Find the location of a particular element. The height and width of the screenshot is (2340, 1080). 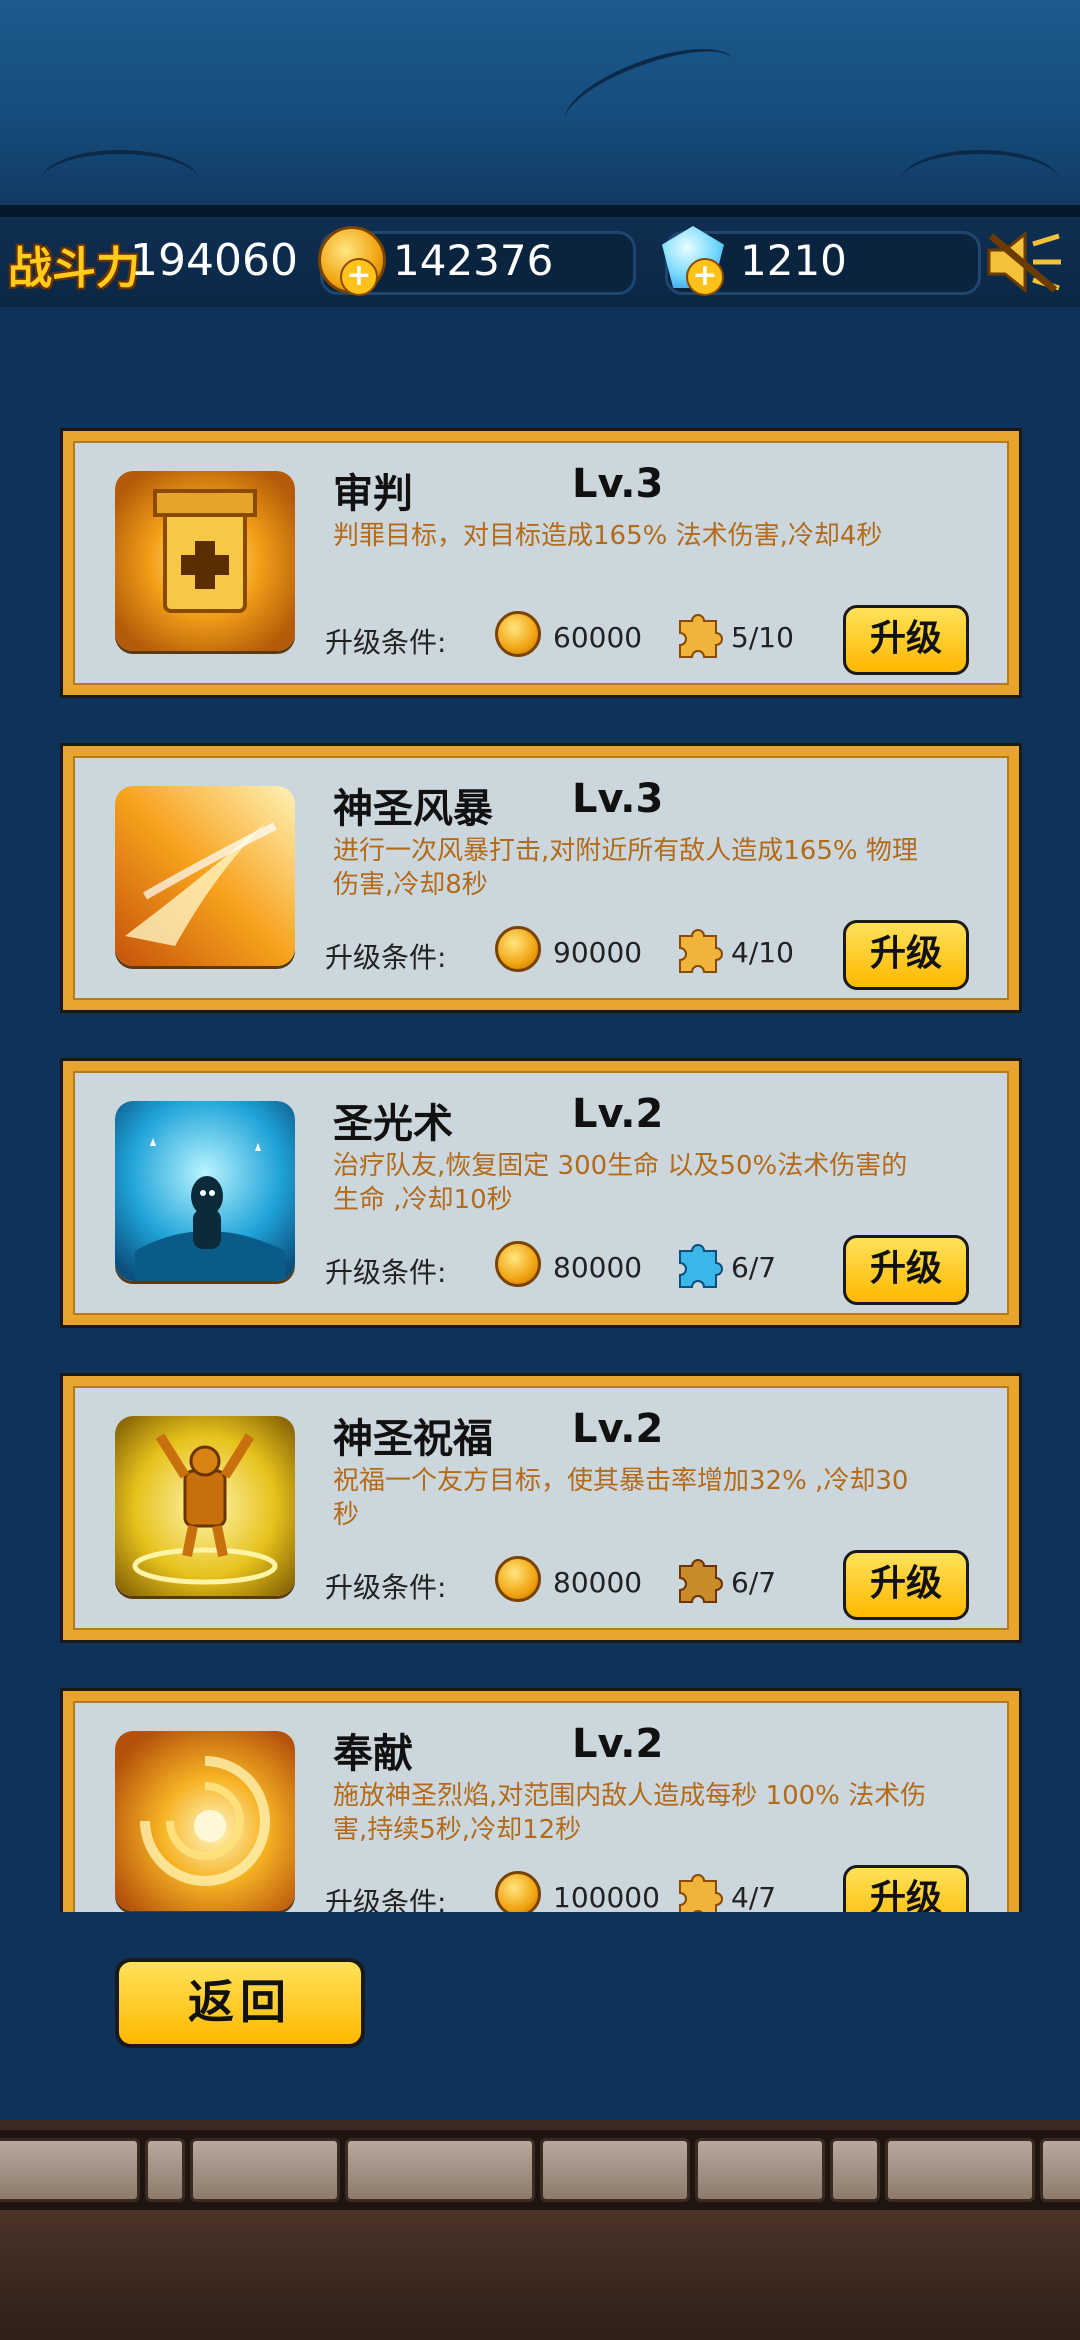

power-label: 战斗力 is located at coordinates (74, 268).